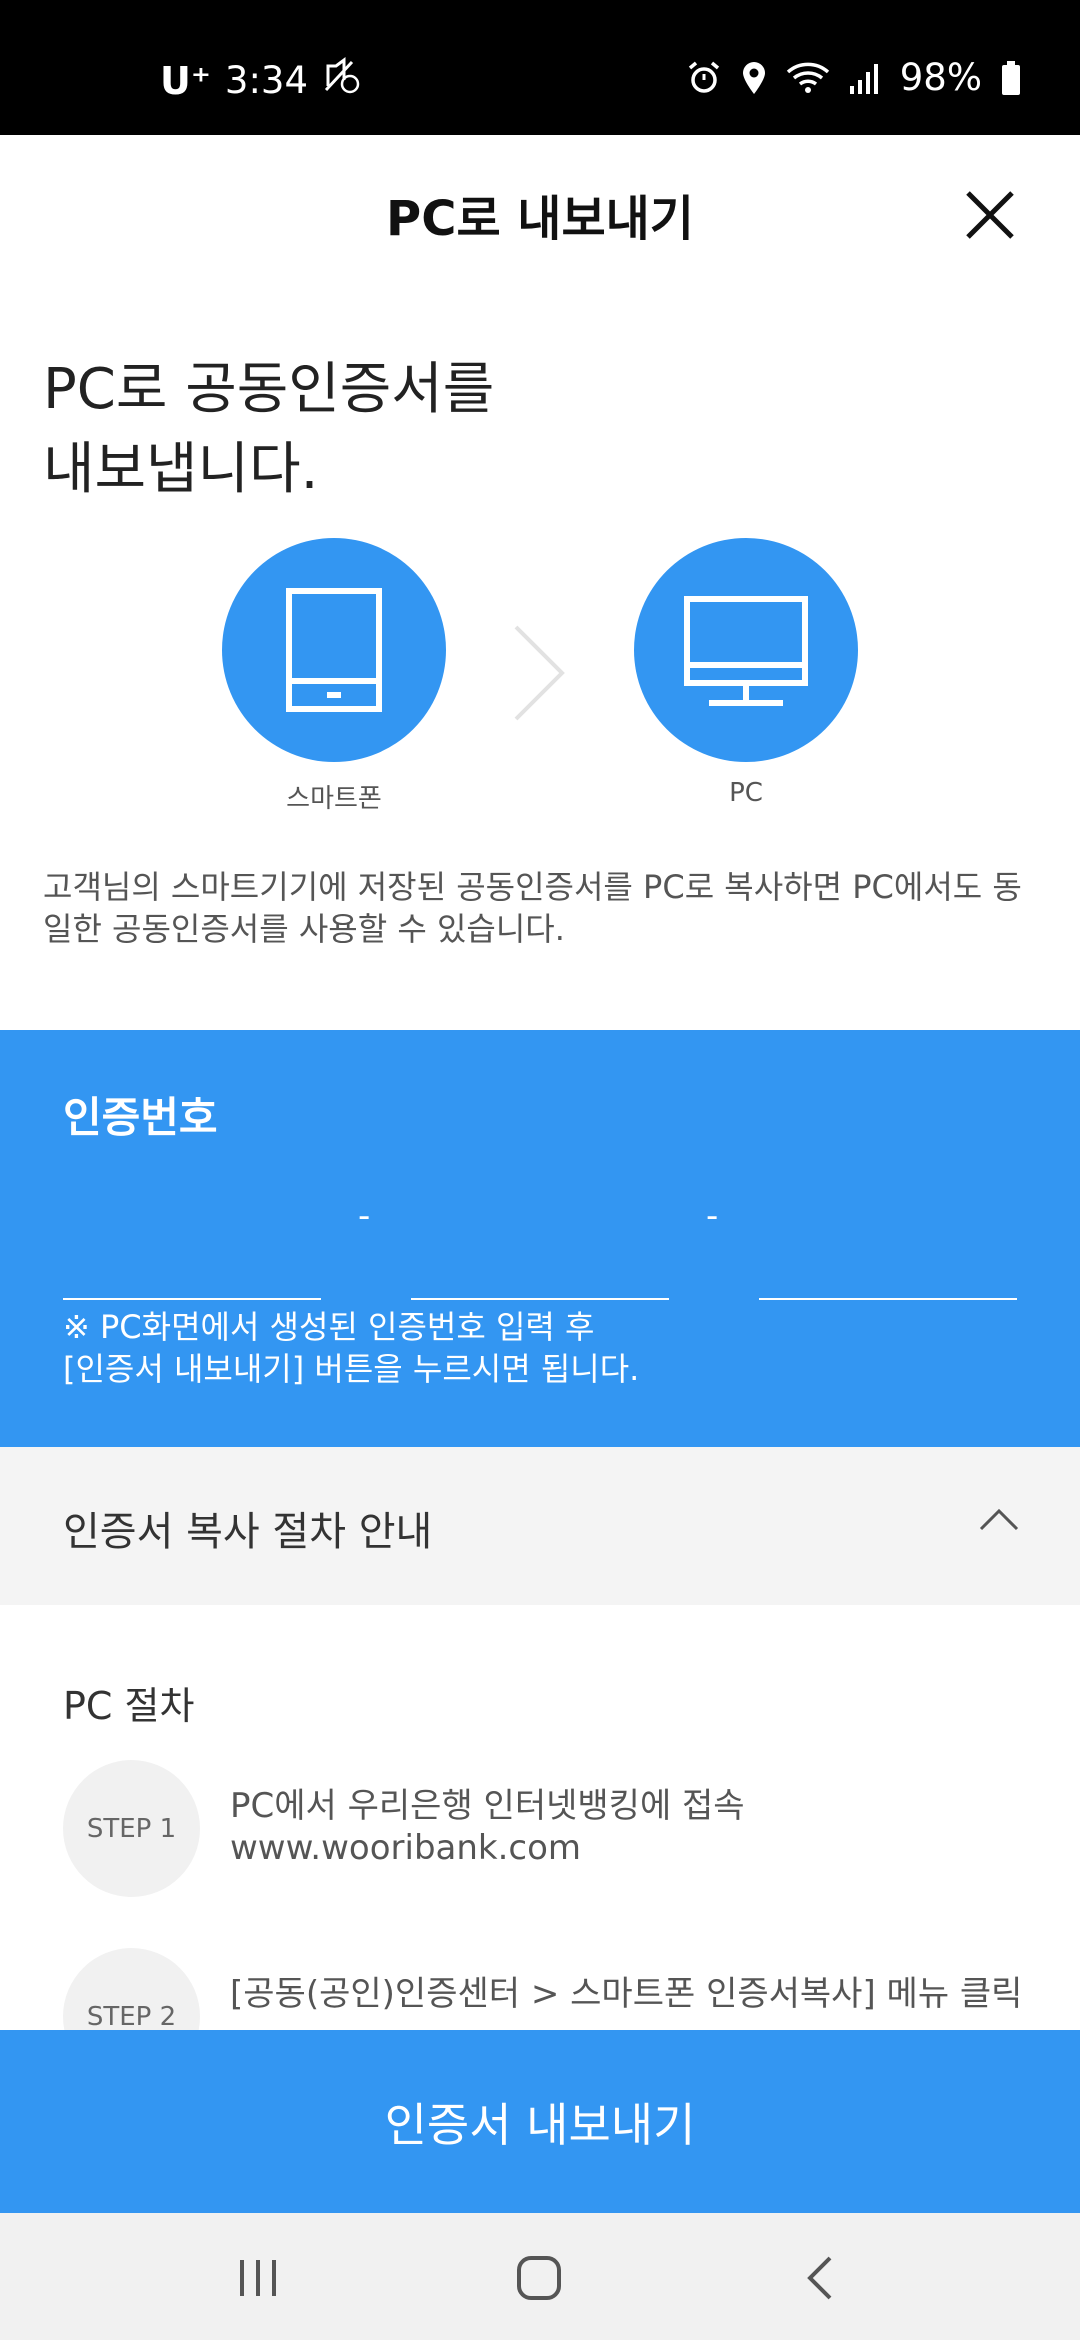 The height and width of the screenshot is (2340, 1080). Describe the element at coordinates (487, 1827) in the screenshot. I see `step-text: PC에서 우리은행 인터넷뱅킹에 접속 www.wooribank.com` at that location.